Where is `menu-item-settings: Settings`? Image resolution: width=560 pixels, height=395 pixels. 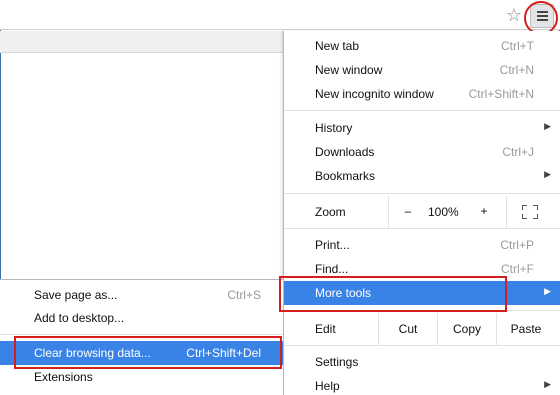 menu-item-settings: Settings is located at coordinates (422, 362).